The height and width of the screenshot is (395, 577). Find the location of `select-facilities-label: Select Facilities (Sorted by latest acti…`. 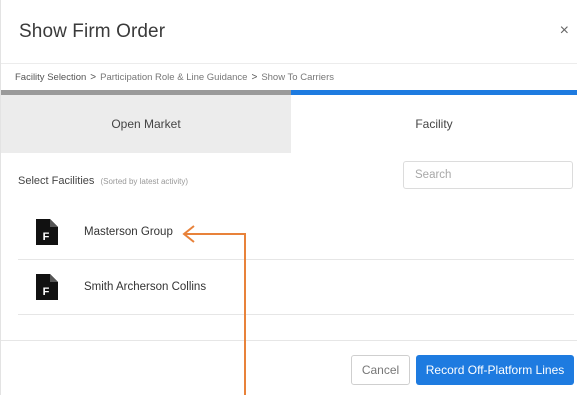

select-facilities-label: Select Facilities (Sorted by latest acti… is located at coordinates (103, 181).